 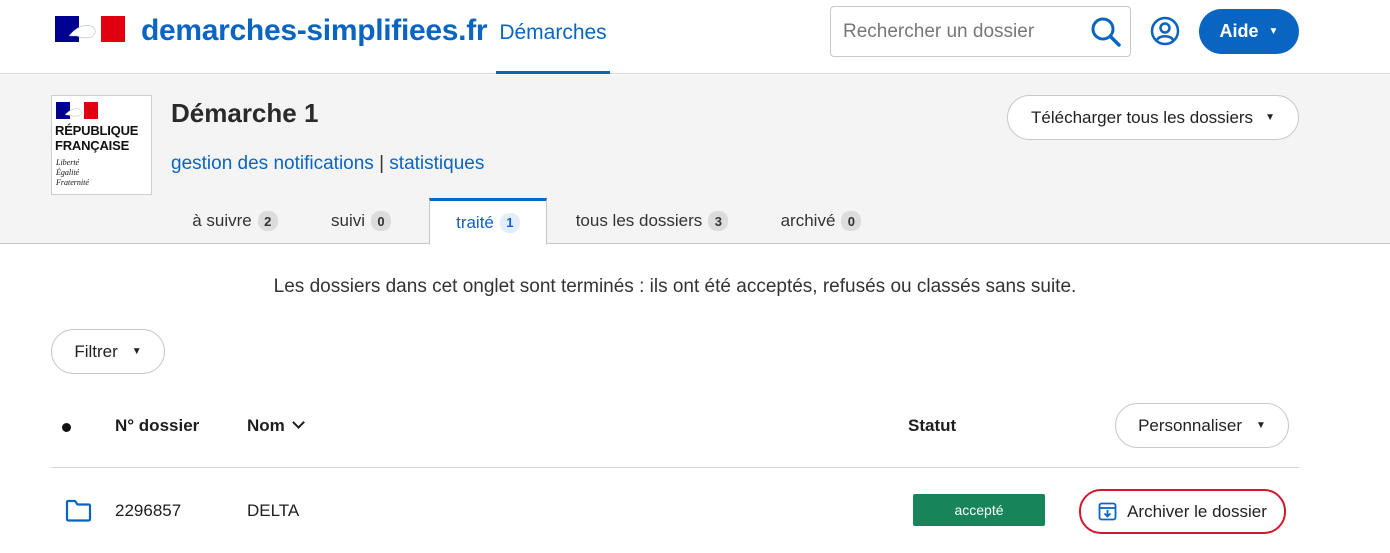 I want to click on tab-label: traité, so click(x=475, y=222).